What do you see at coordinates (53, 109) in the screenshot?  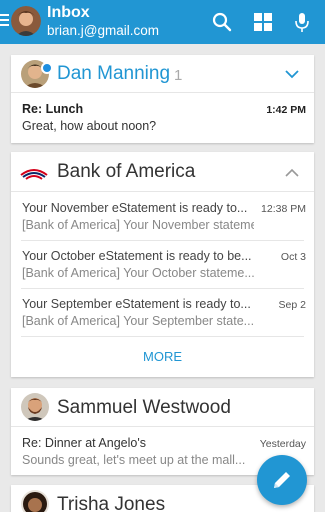 I see `message-subject: Re: Lunch` at bounding box center [53, 109].